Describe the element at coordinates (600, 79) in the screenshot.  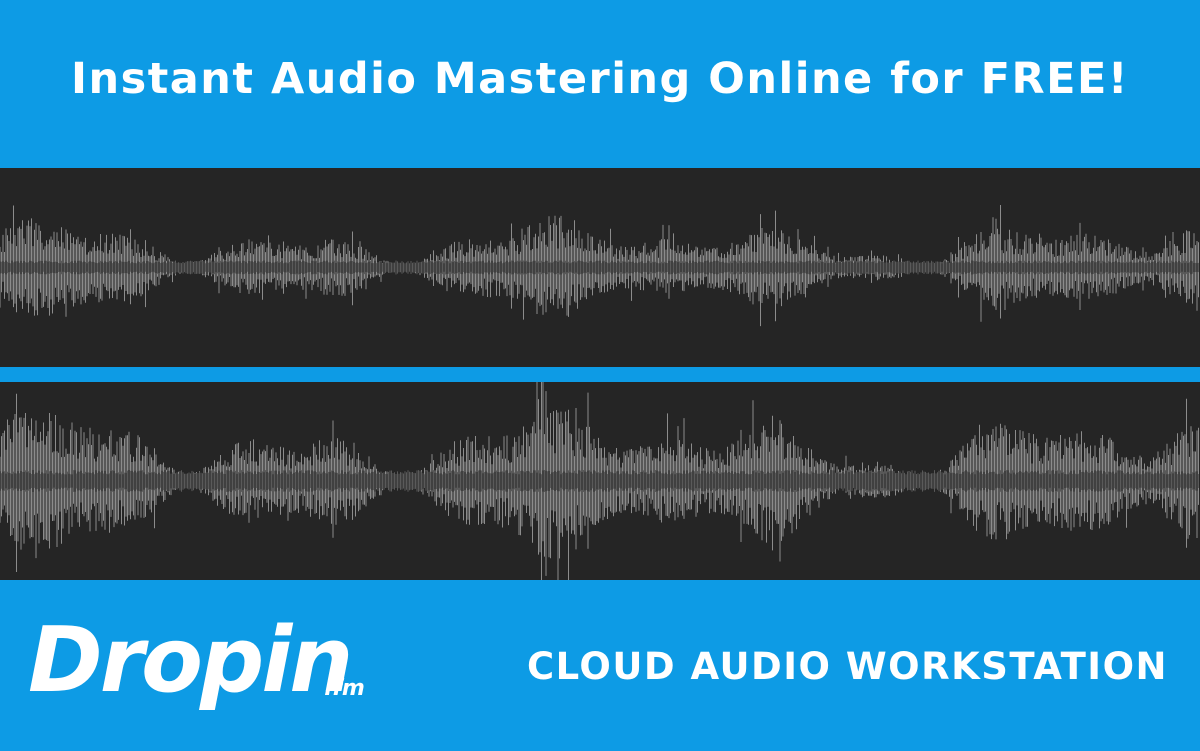
I see `headline: Instant Audio Mastering Online for FREE!` at that location.